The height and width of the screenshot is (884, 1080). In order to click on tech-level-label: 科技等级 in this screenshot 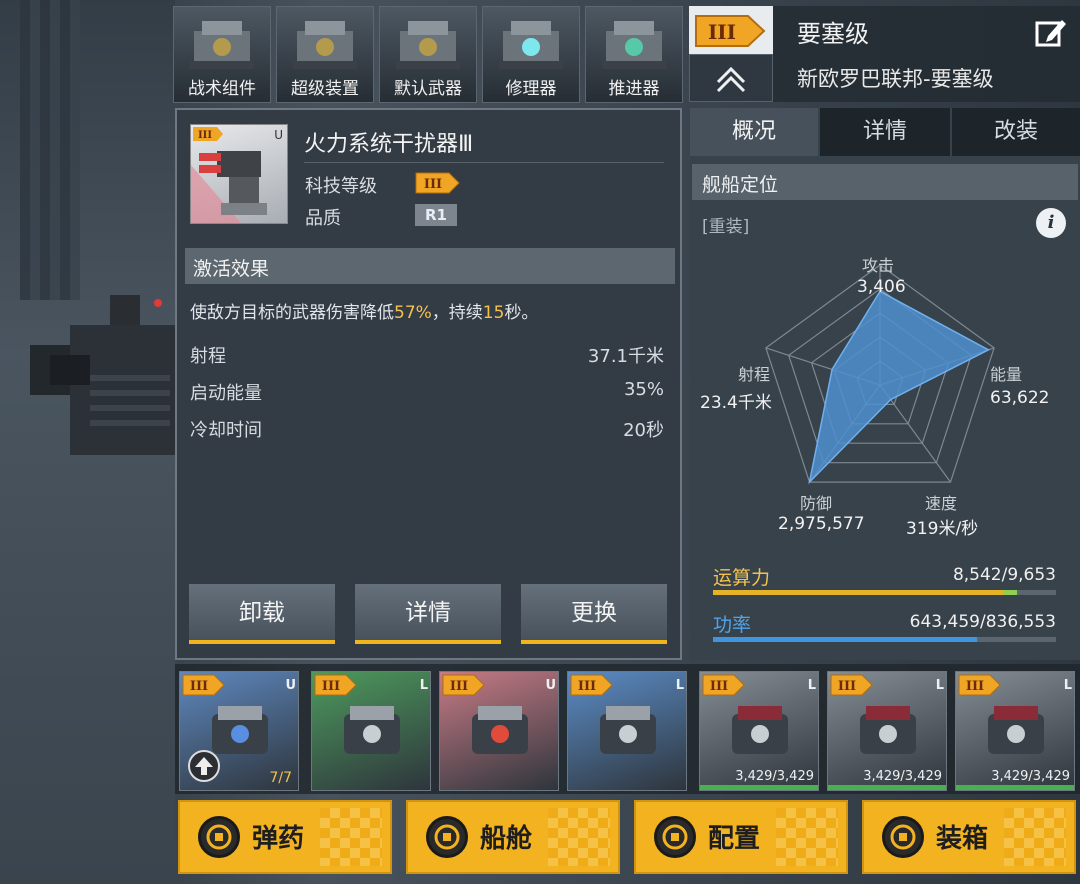, I will do `click(341, 186)`.